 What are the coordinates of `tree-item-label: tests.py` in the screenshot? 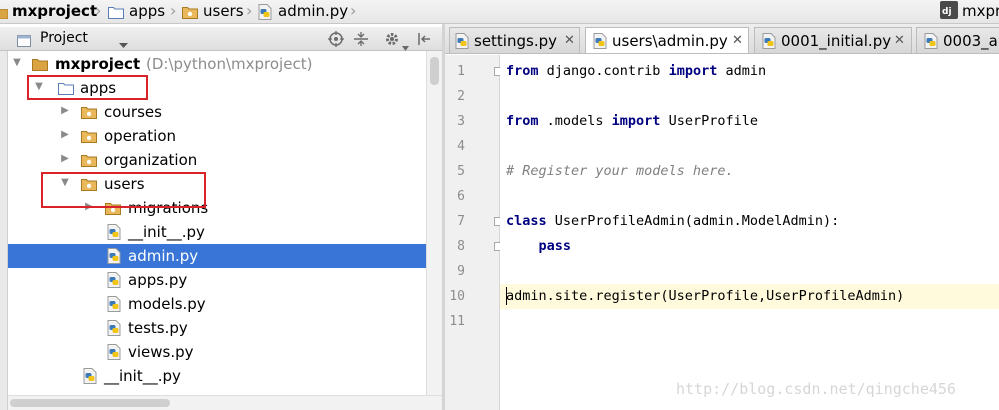 It's located at (158, 328).